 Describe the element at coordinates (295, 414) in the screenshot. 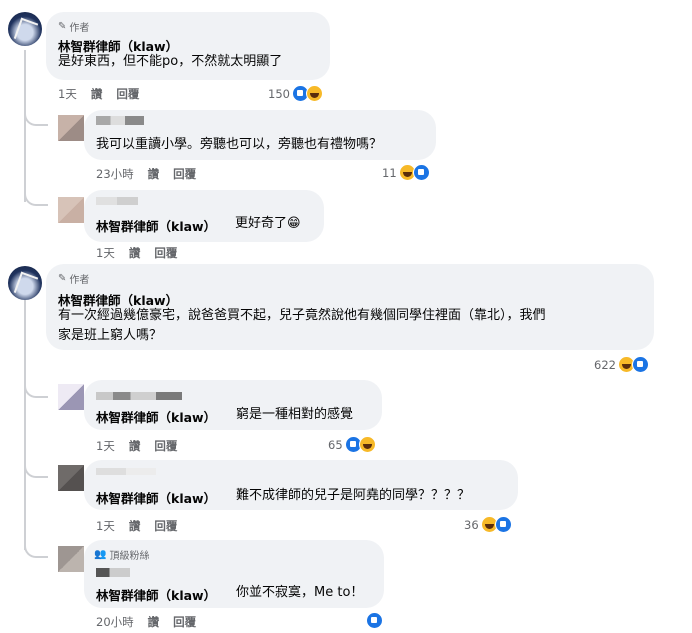

I see `comment-text: 窮是一種相對的感覺` at that location.